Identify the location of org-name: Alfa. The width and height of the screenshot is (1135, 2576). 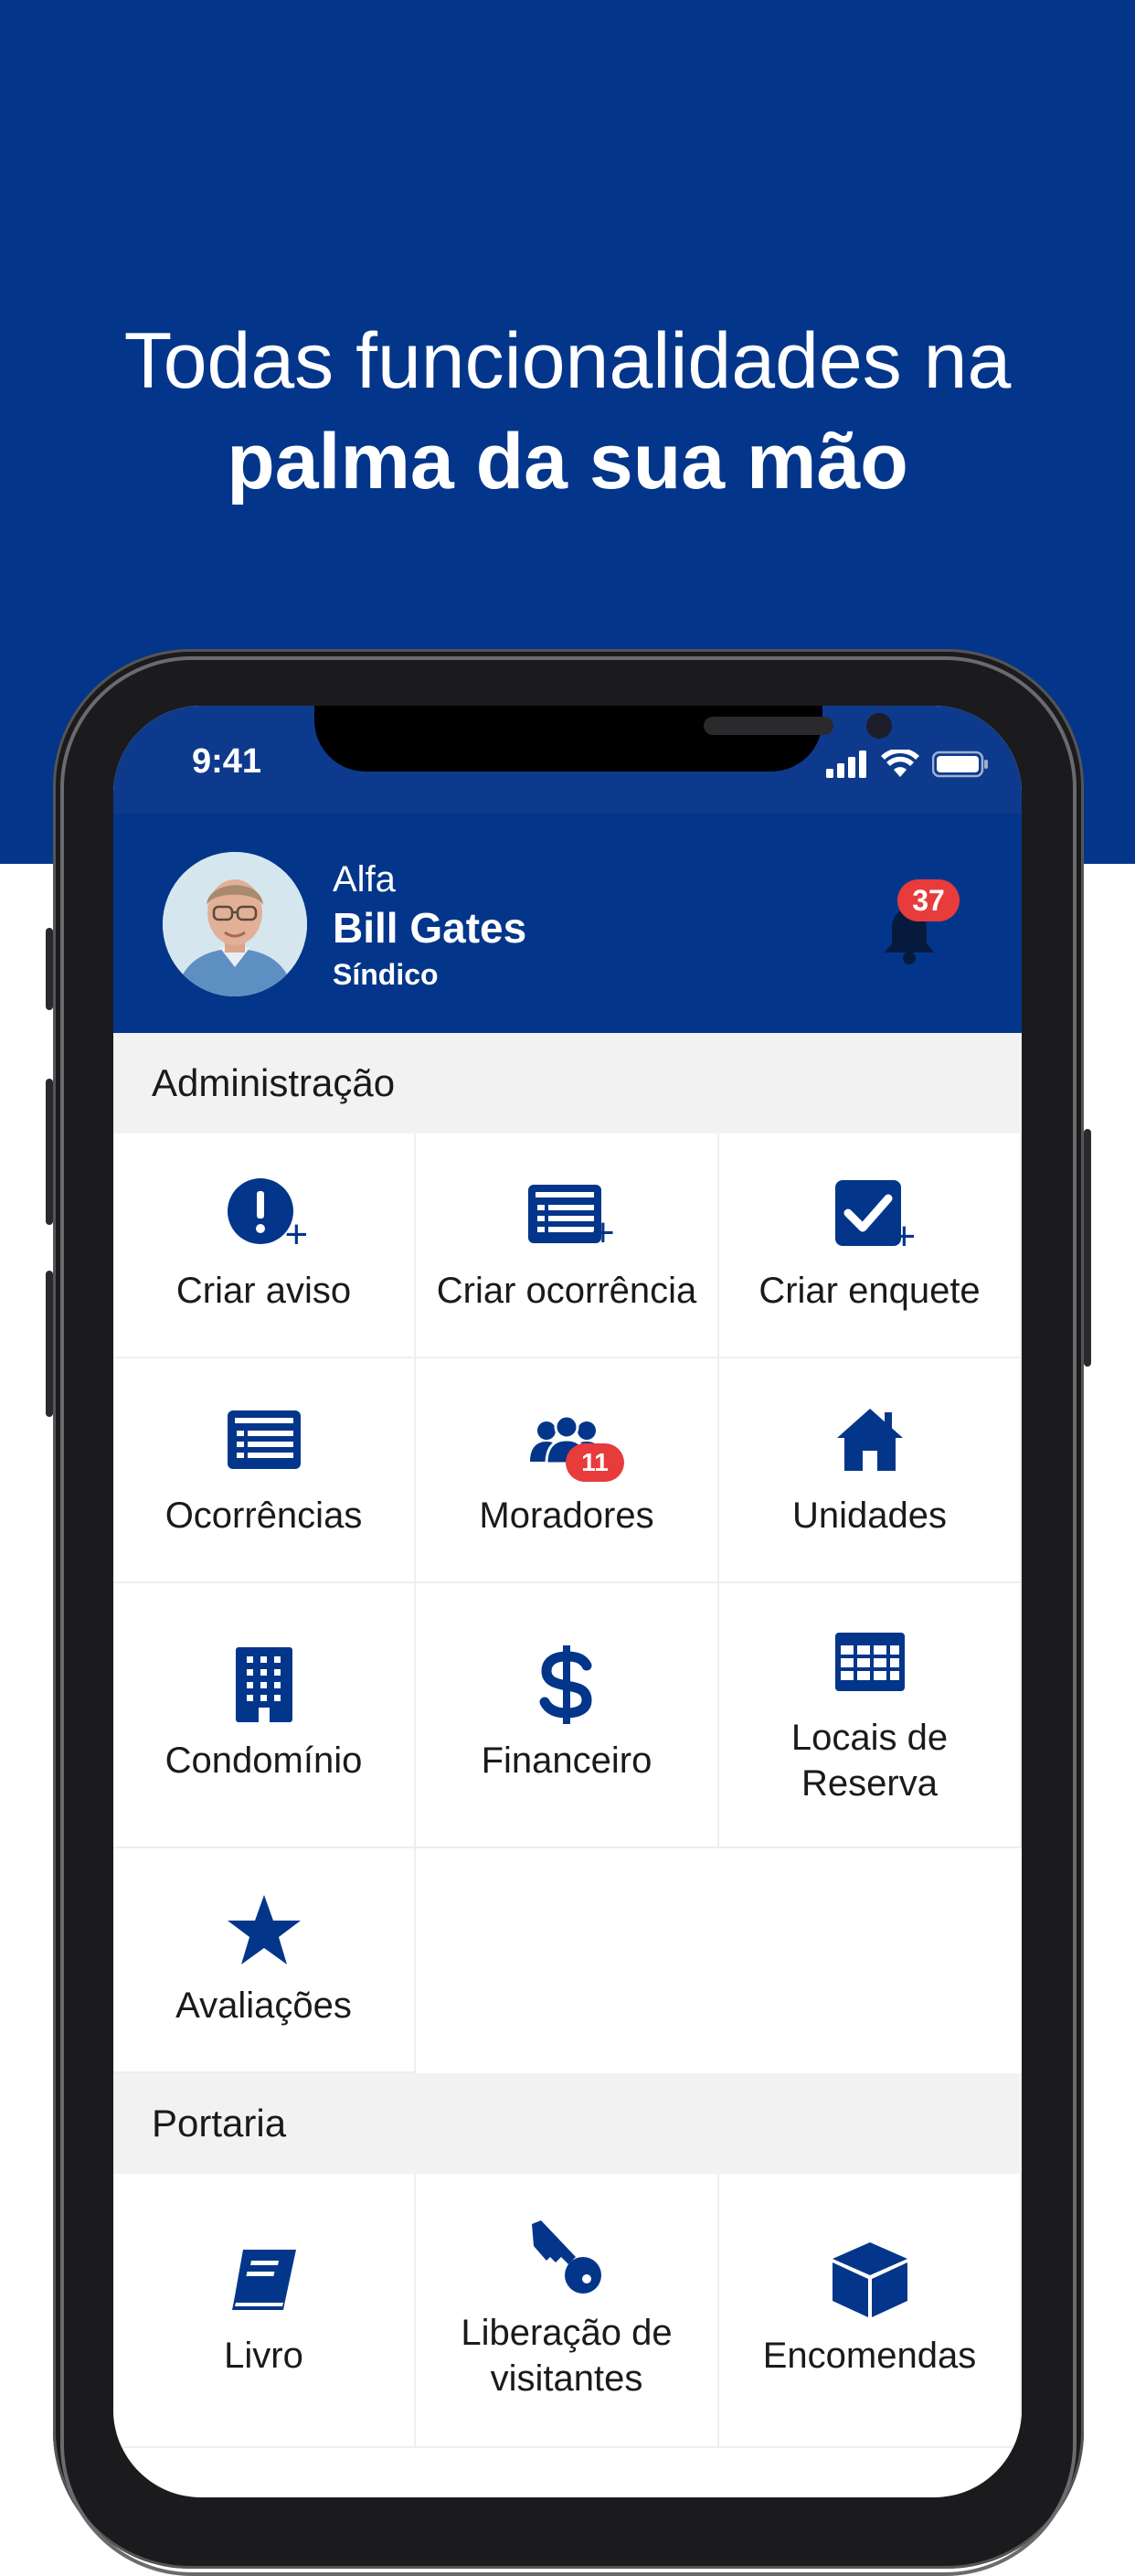
(364, 879).